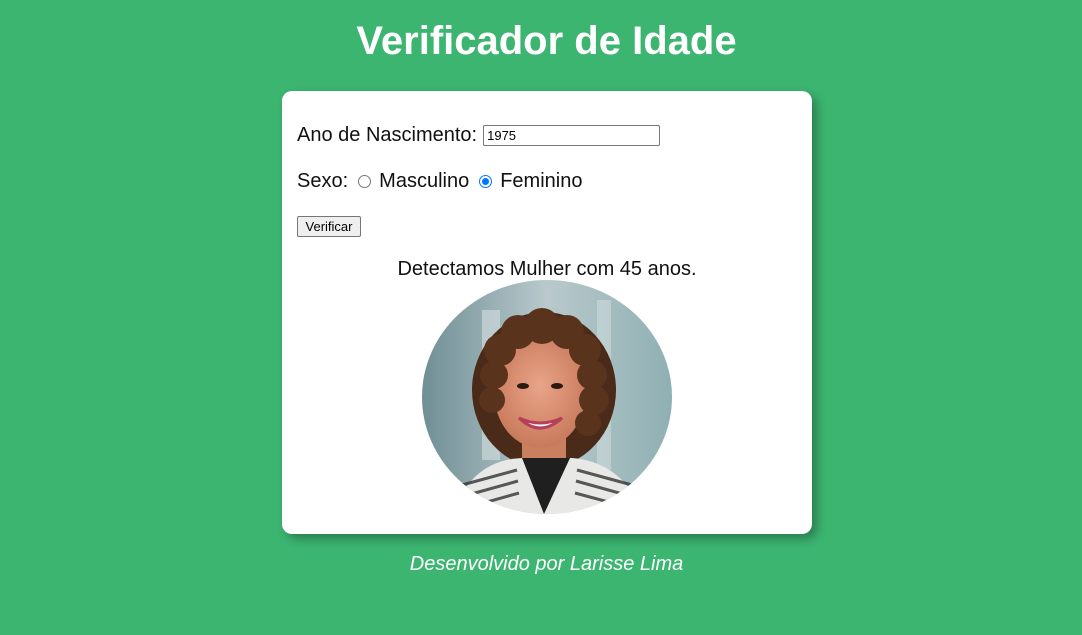  Describe the element at coordinates (479, 135) in the screenshot. I see `birth-year-row: Ano de Nascimento:` at that location.